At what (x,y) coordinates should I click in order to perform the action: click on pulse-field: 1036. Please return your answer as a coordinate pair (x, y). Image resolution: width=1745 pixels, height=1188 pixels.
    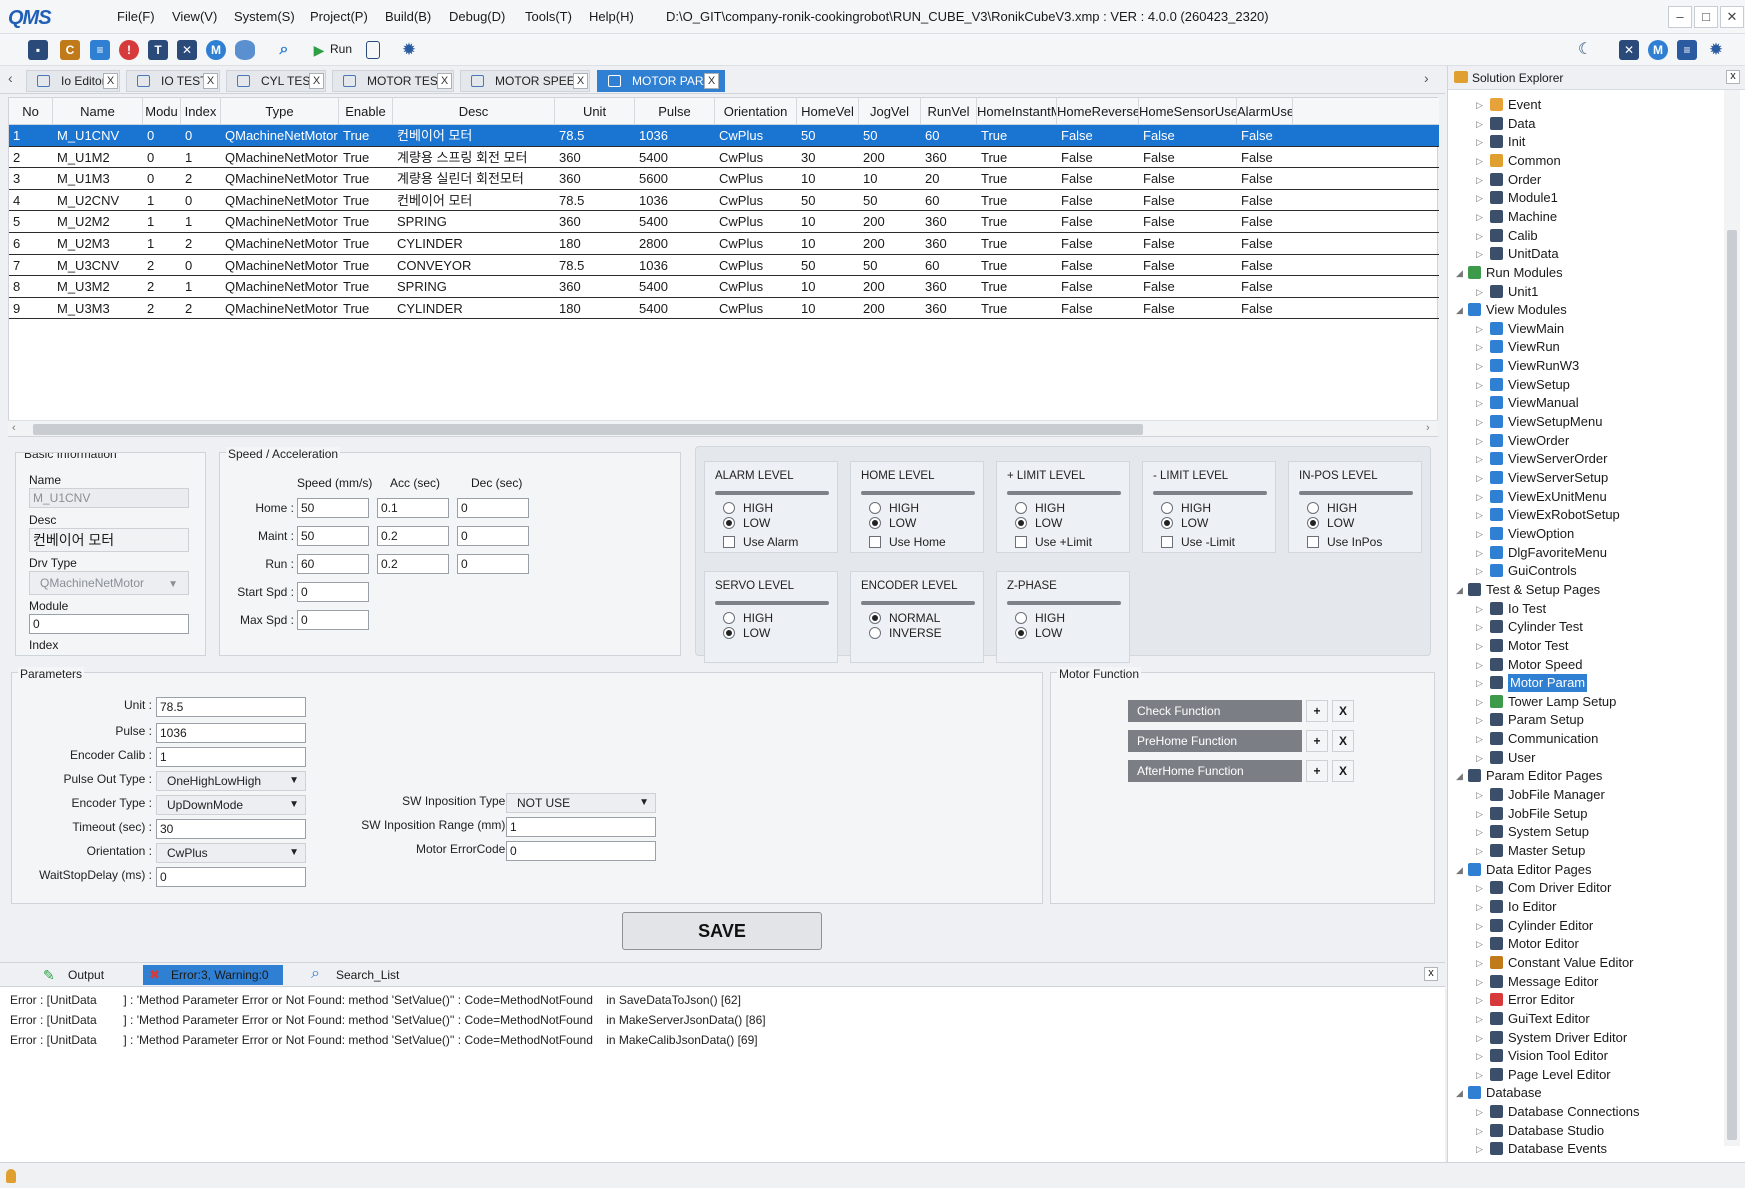
    Looking at the image, I should click on (231, 733).